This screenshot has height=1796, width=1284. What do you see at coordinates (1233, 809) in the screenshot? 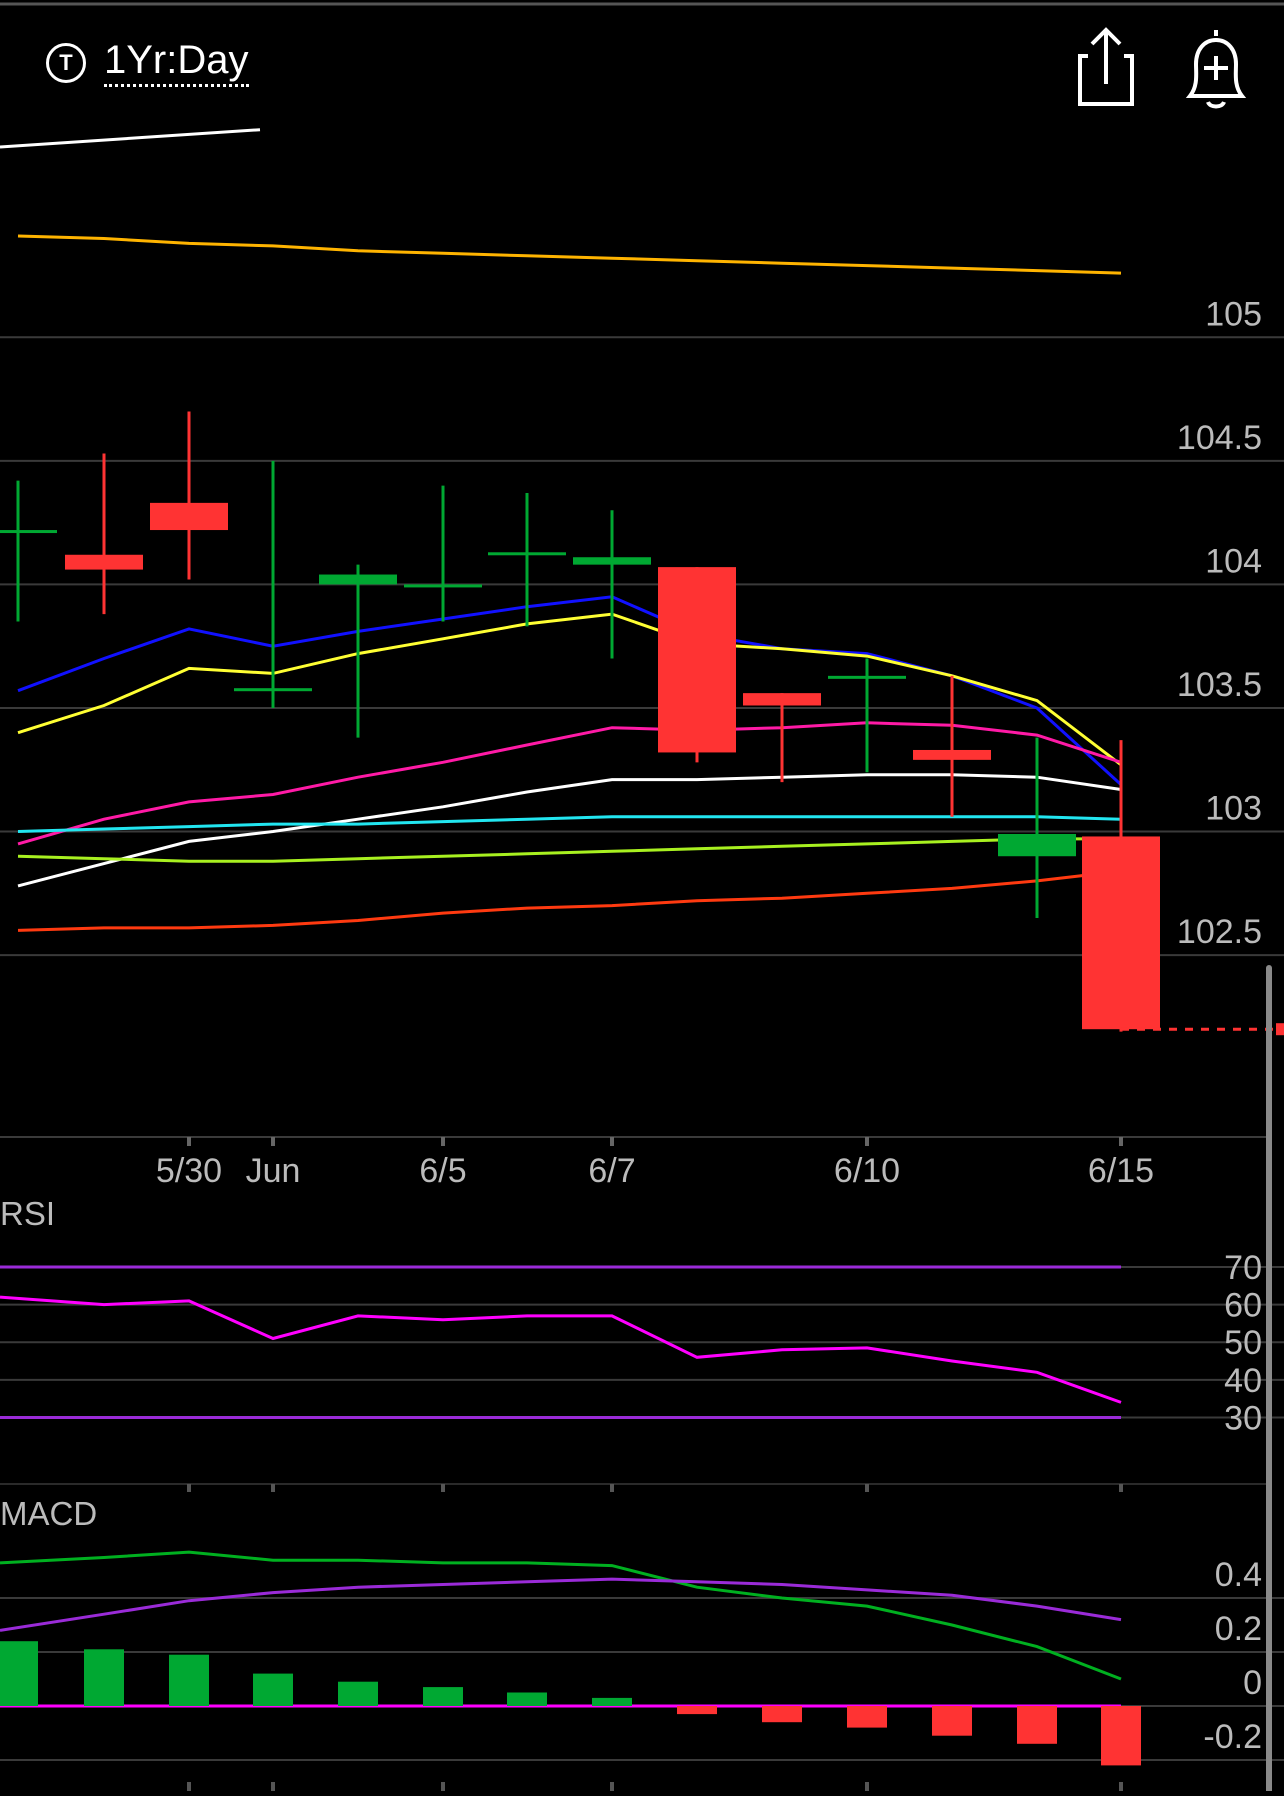
I see `price-tick-label: 103` at bounding box center [1233, 809].